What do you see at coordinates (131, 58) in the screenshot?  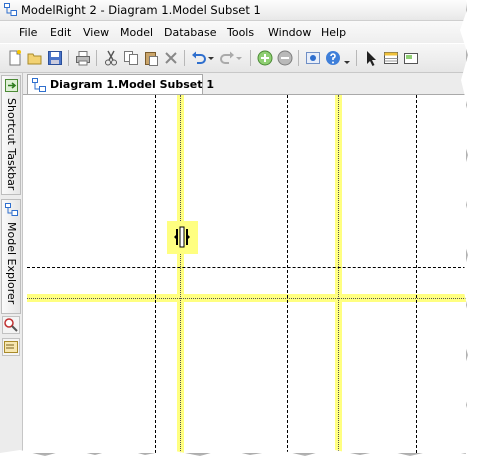 I see `copy-icon` at bounding box center [131, 58].